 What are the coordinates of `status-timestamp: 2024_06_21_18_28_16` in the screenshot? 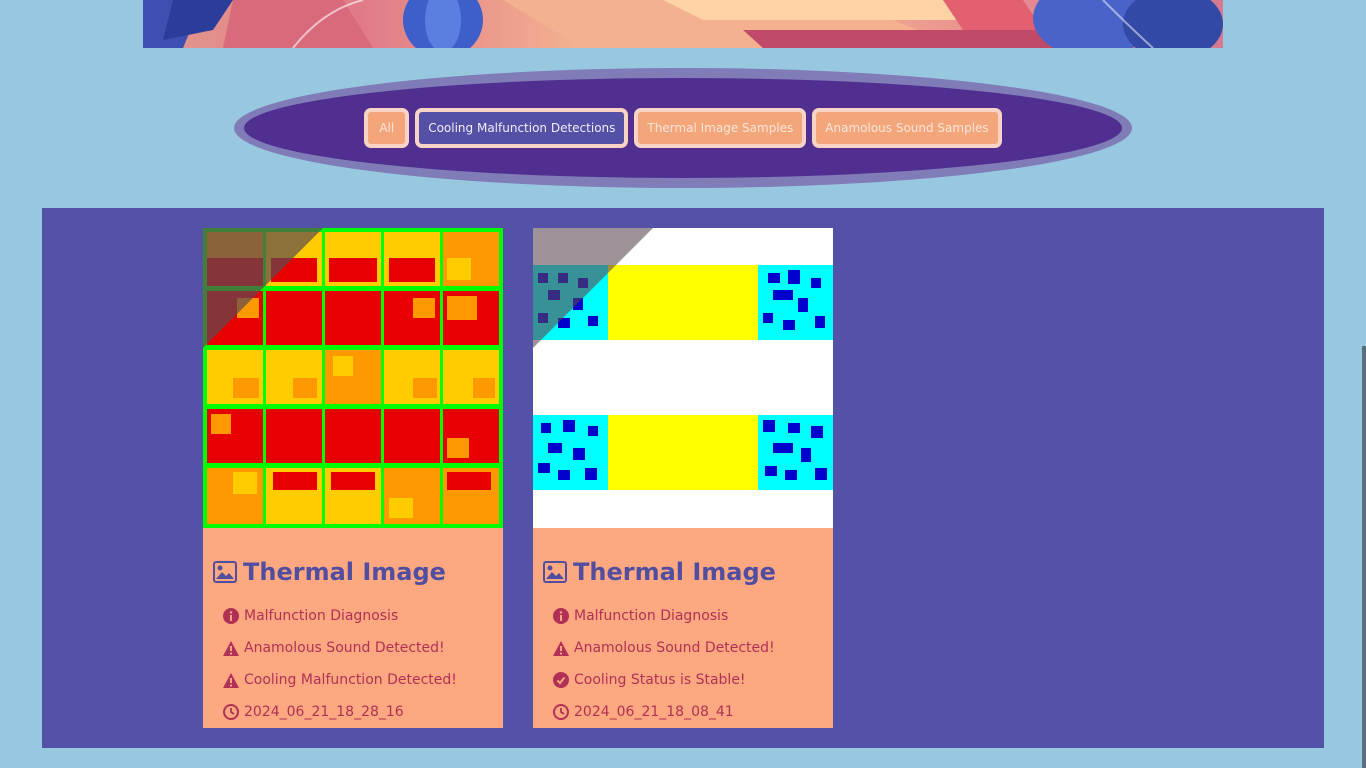 It's located at (313, 712).